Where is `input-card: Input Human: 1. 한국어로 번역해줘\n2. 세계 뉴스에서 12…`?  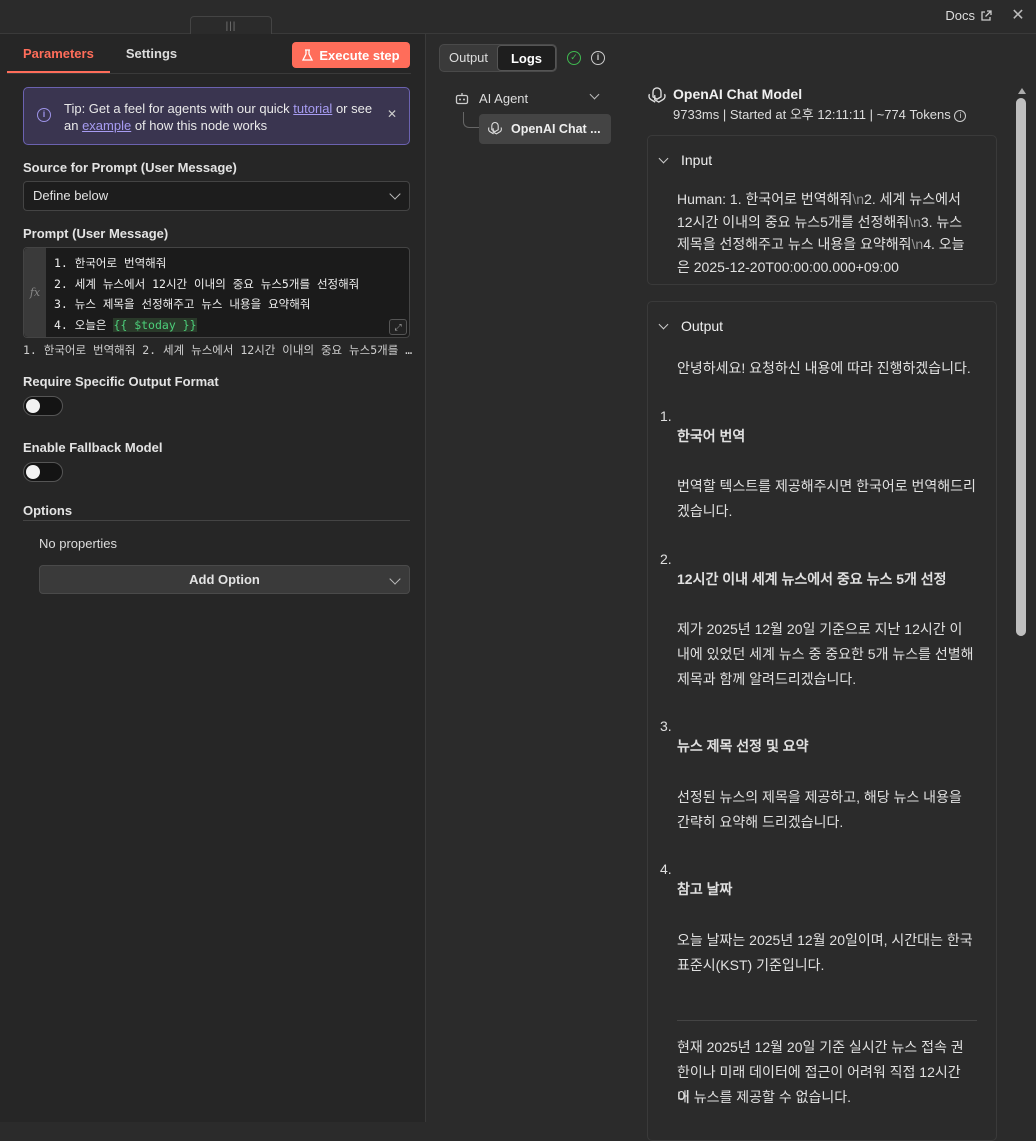
input-card: Input Human: 1. 한국어로 번역해줘\n2. 세계 뉴스에서 12… is located at coordinates (822, 210).